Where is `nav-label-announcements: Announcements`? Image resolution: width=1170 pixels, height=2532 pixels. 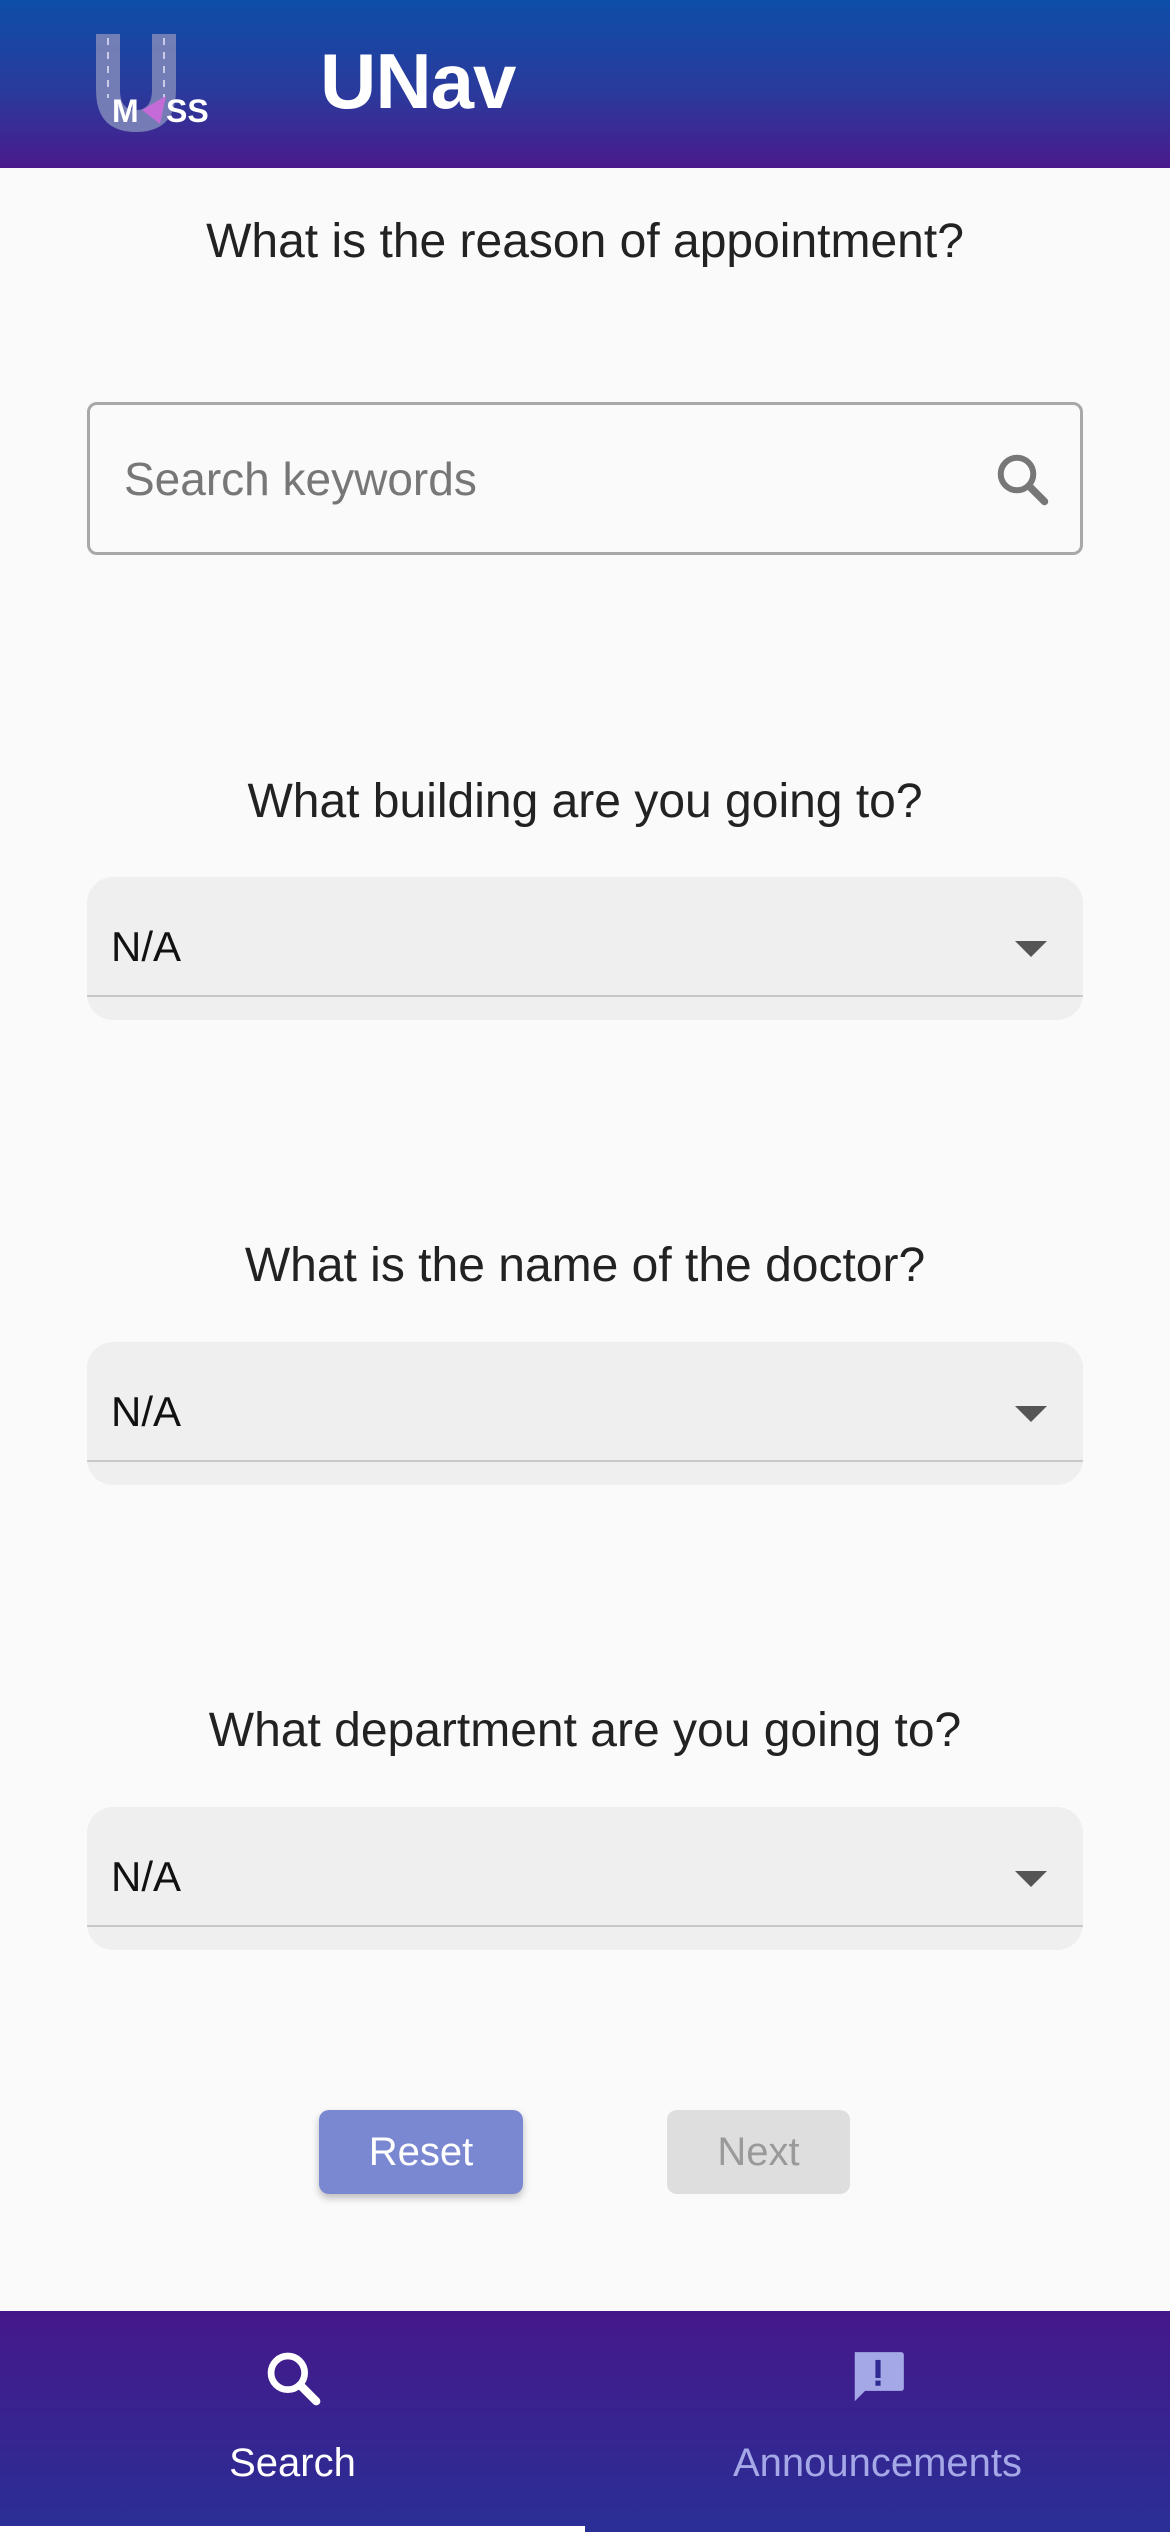
nav-label-announcements: Announcements is located at coordinates (877, 2463).